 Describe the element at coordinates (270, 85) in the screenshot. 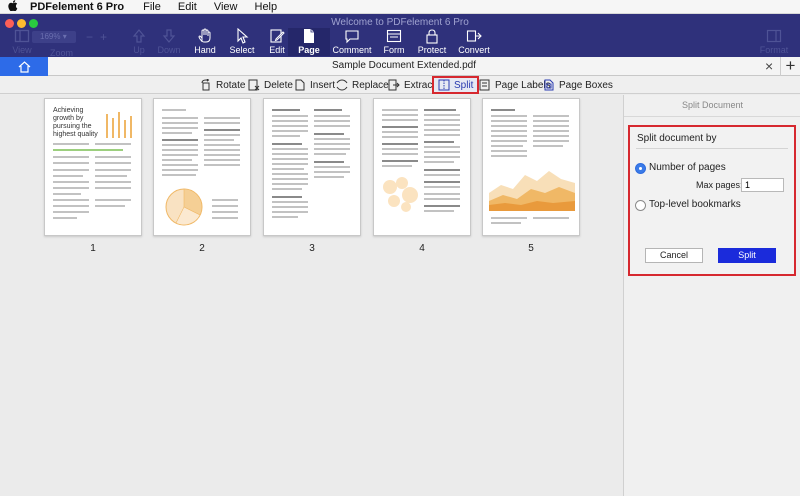

I see `delete-button: Delete` at that location.